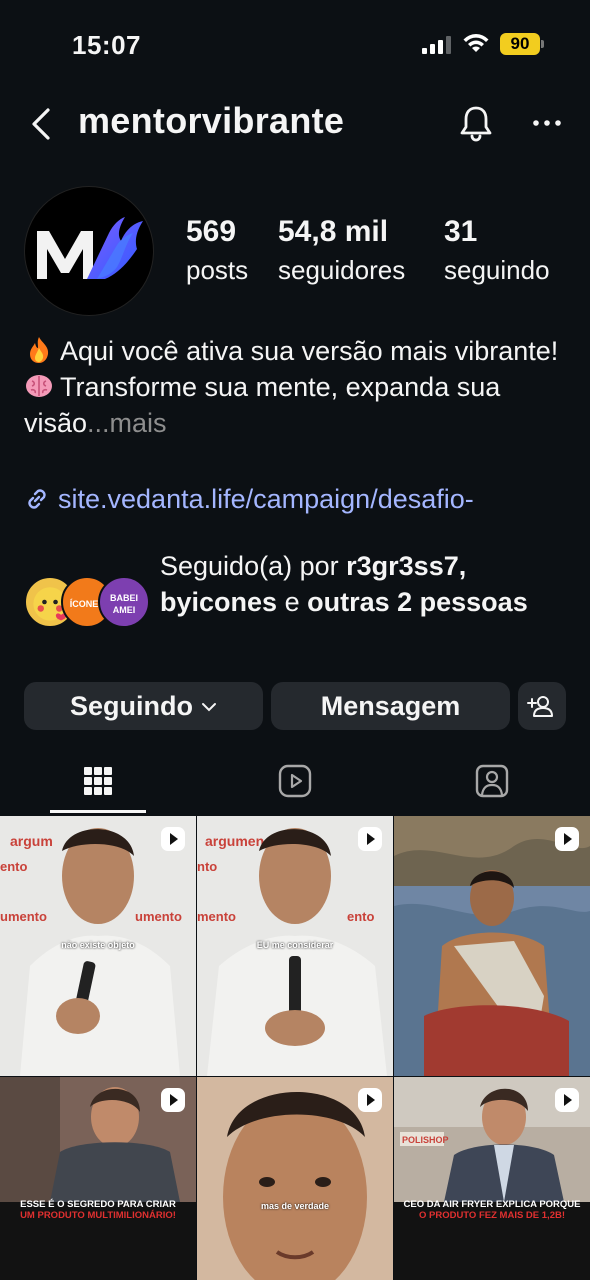 The width and height of the screenshot is (590, 1280). What do you see at coordinates (342, 270) in the screenshot?
I see `stat-followers-label: seguidores` at bounding box center [342, 270].